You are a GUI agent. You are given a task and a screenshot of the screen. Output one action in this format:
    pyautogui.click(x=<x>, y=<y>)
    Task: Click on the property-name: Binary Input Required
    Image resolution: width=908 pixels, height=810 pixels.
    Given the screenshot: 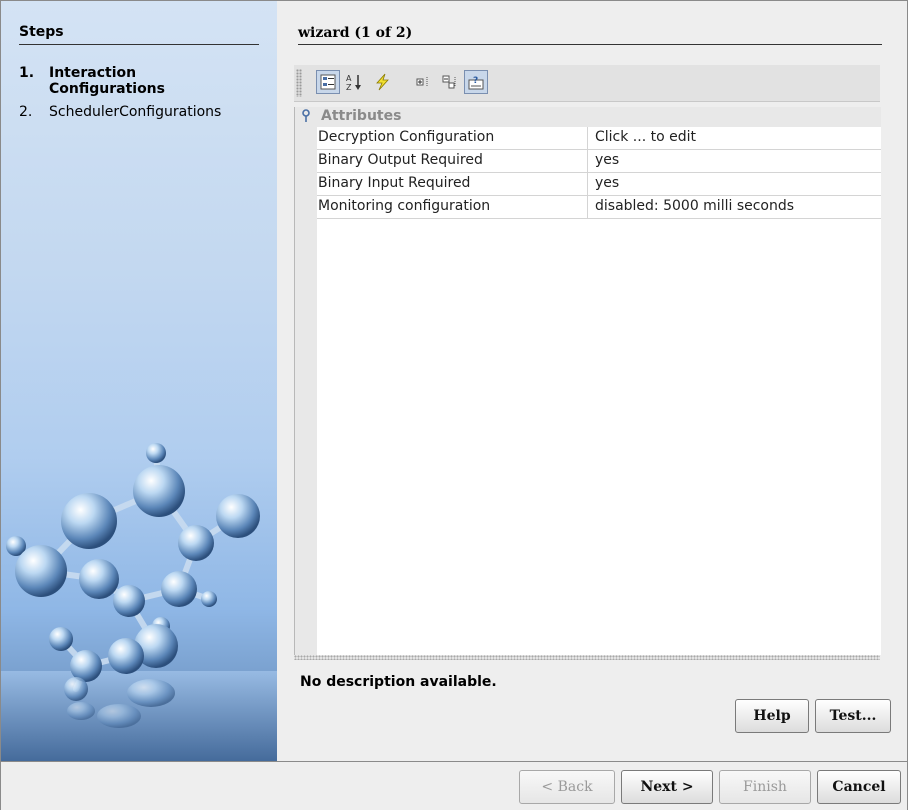 What is the action you would take?
    pyautogui.click(x=452, y=184)
    